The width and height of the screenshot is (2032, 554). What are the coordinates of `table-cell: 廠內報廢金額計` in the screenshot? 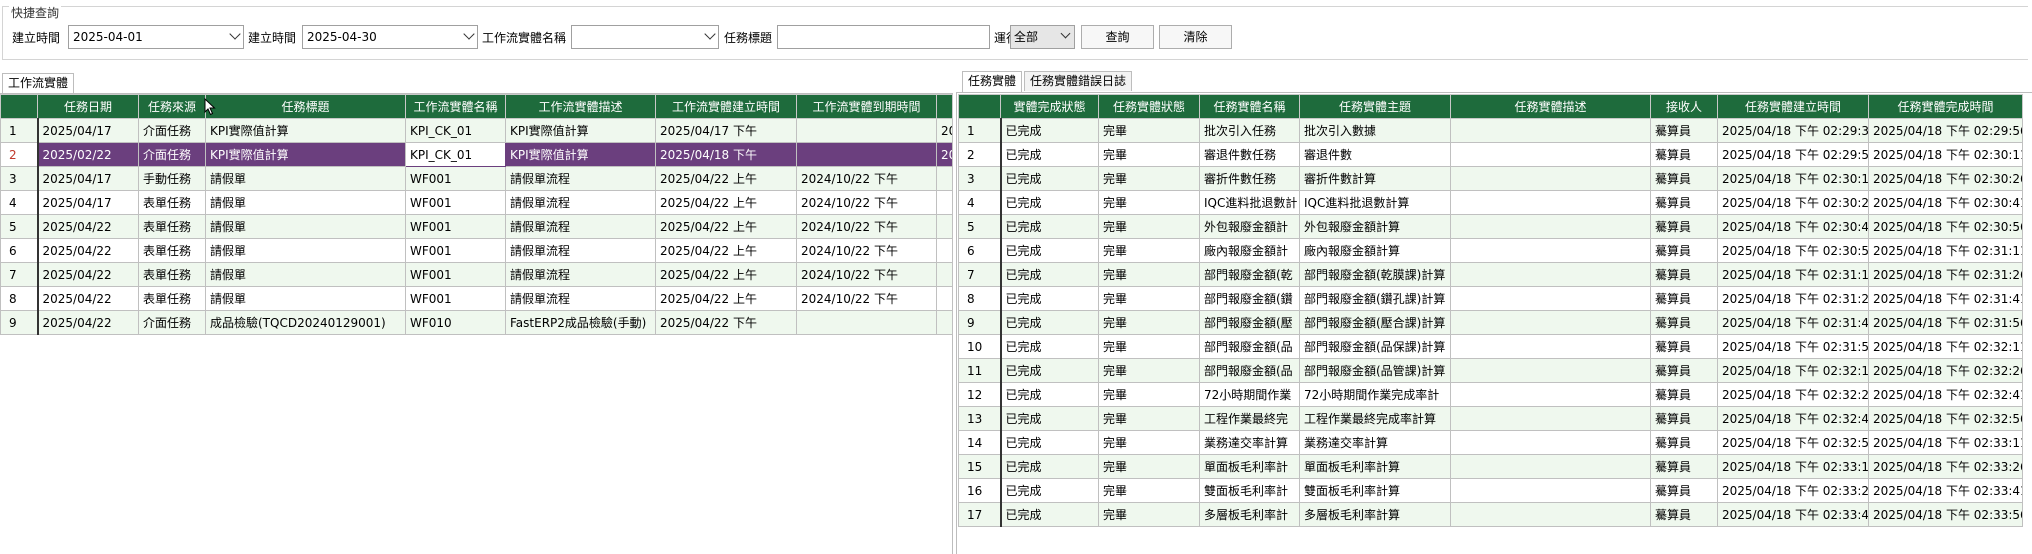 It's located at (1249, 250).